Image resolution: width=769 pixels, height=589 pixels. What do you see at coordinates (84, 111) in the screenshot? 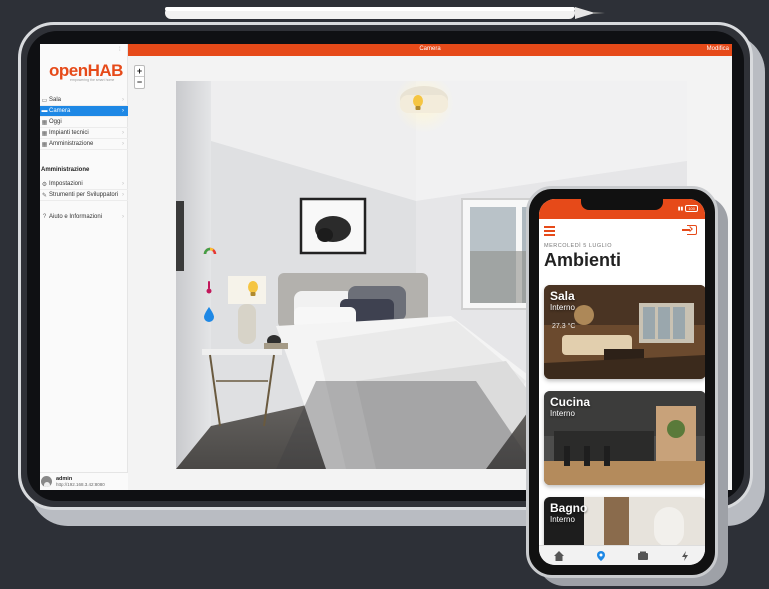
I see `sidebar-item-camera: ▬ Camera ›` at bounding box center [84, 111].